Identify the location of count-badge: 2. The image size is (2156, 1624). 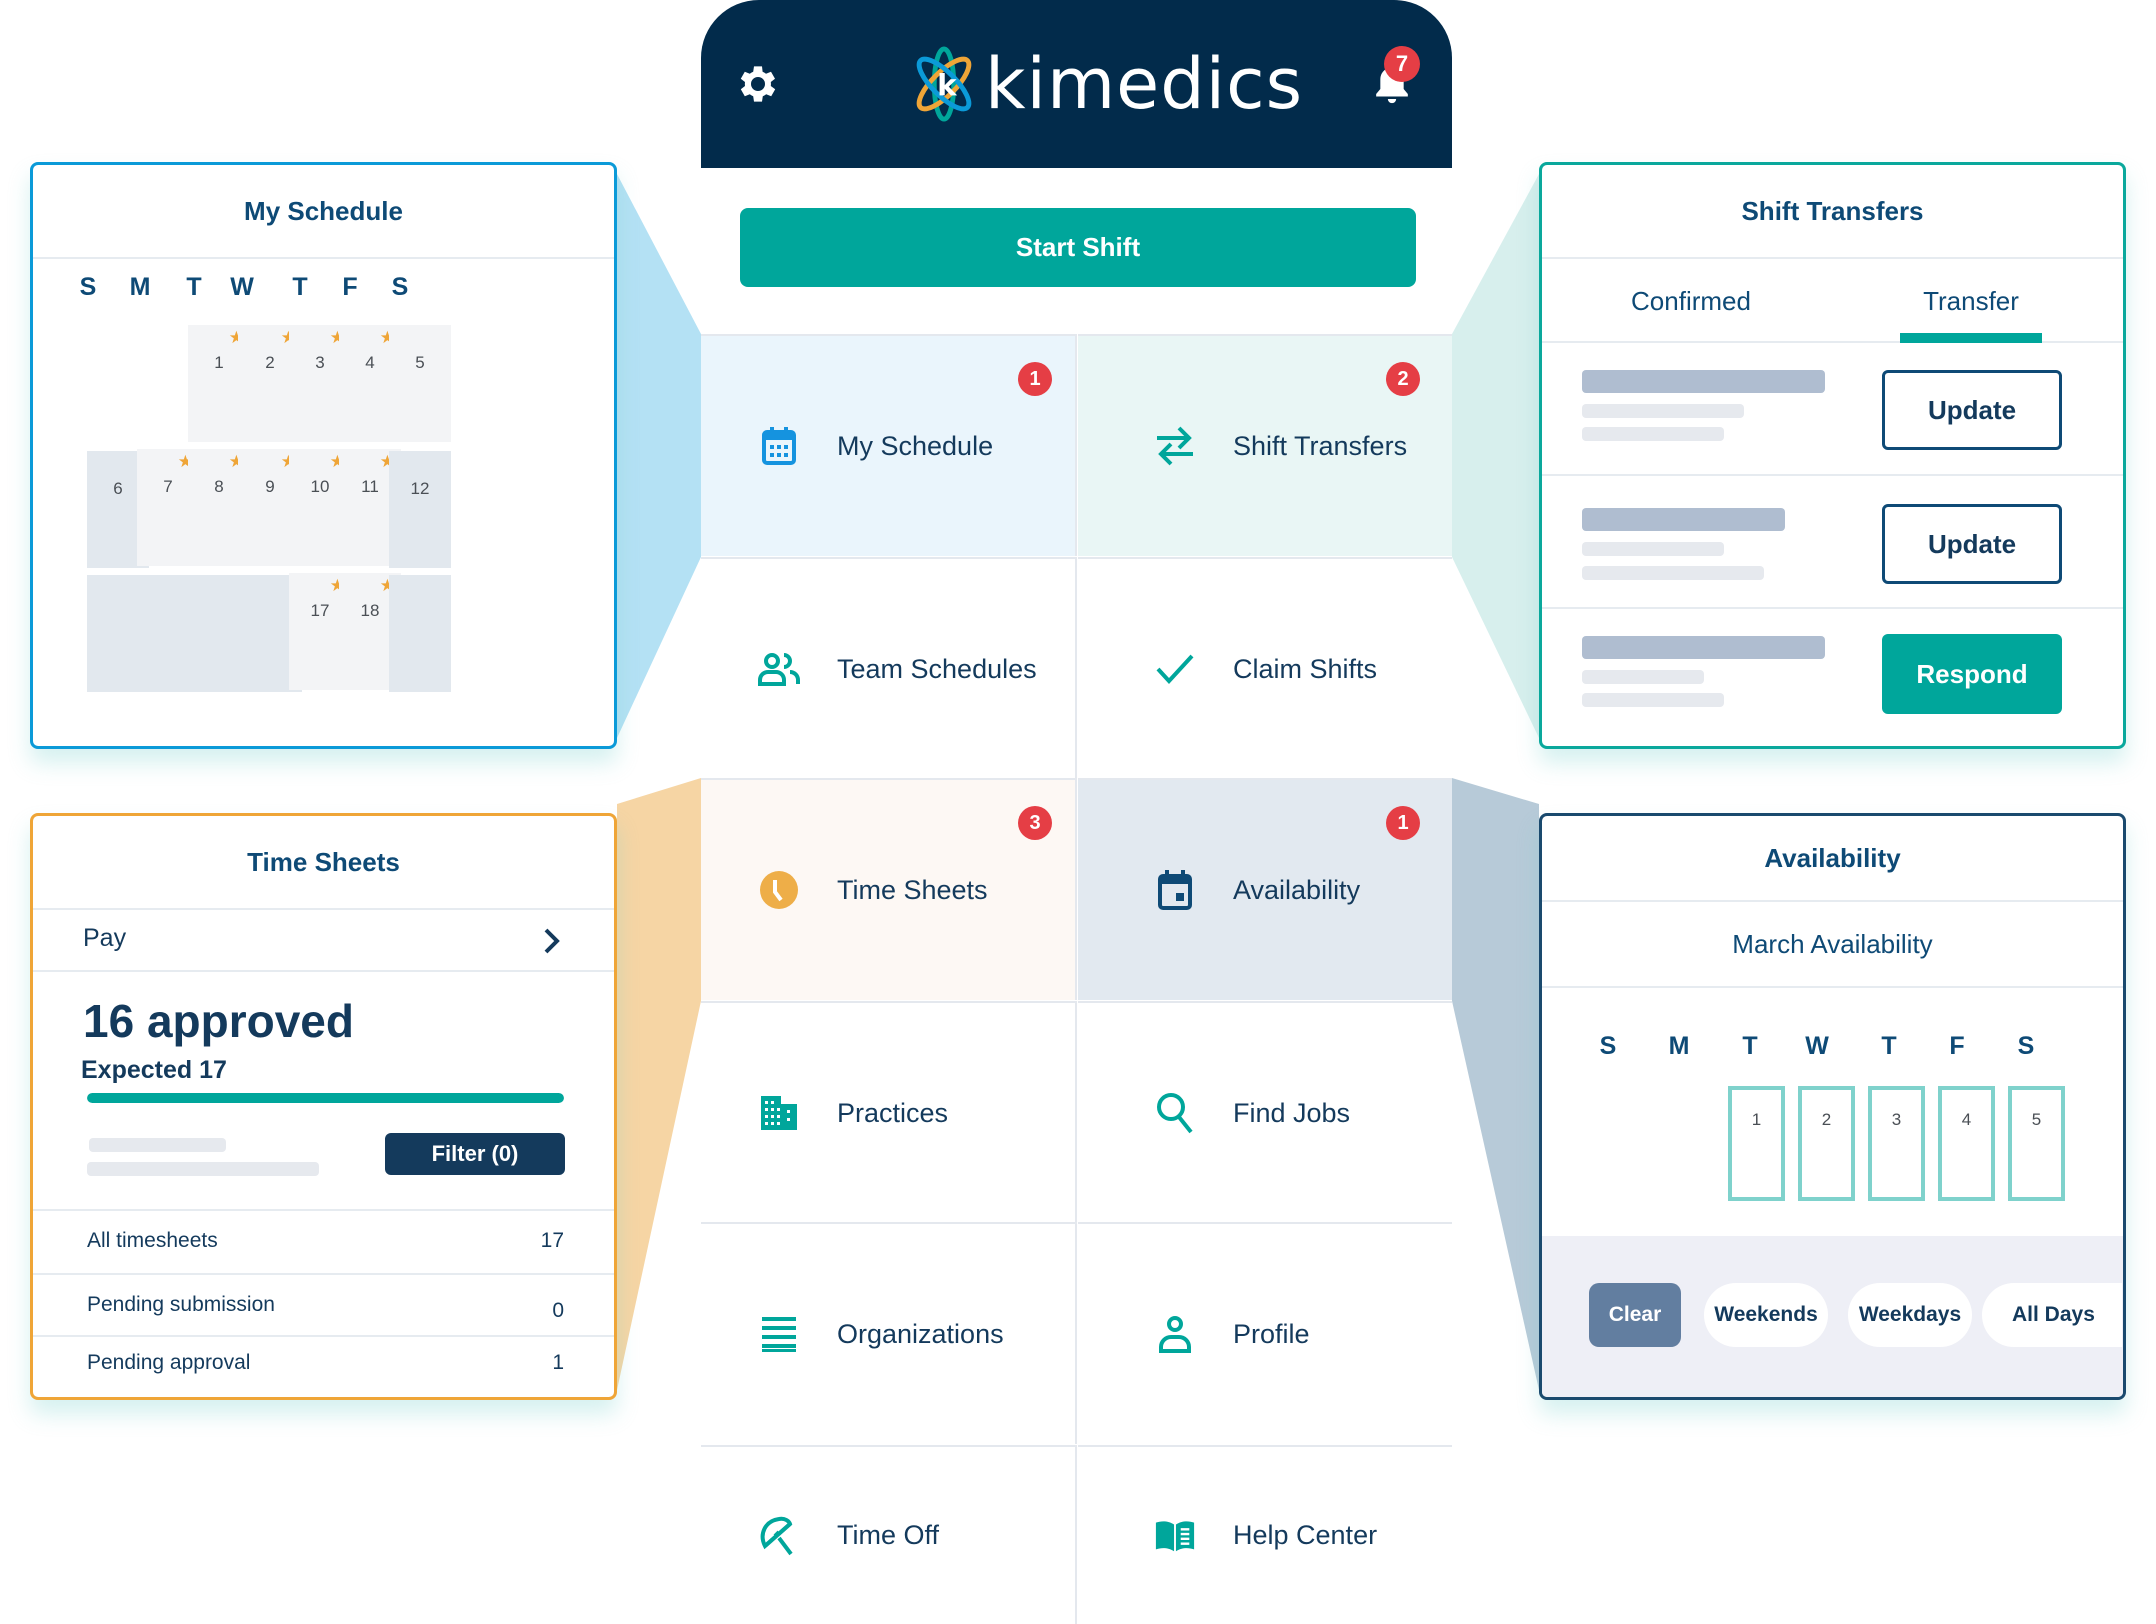
(1403, 379).